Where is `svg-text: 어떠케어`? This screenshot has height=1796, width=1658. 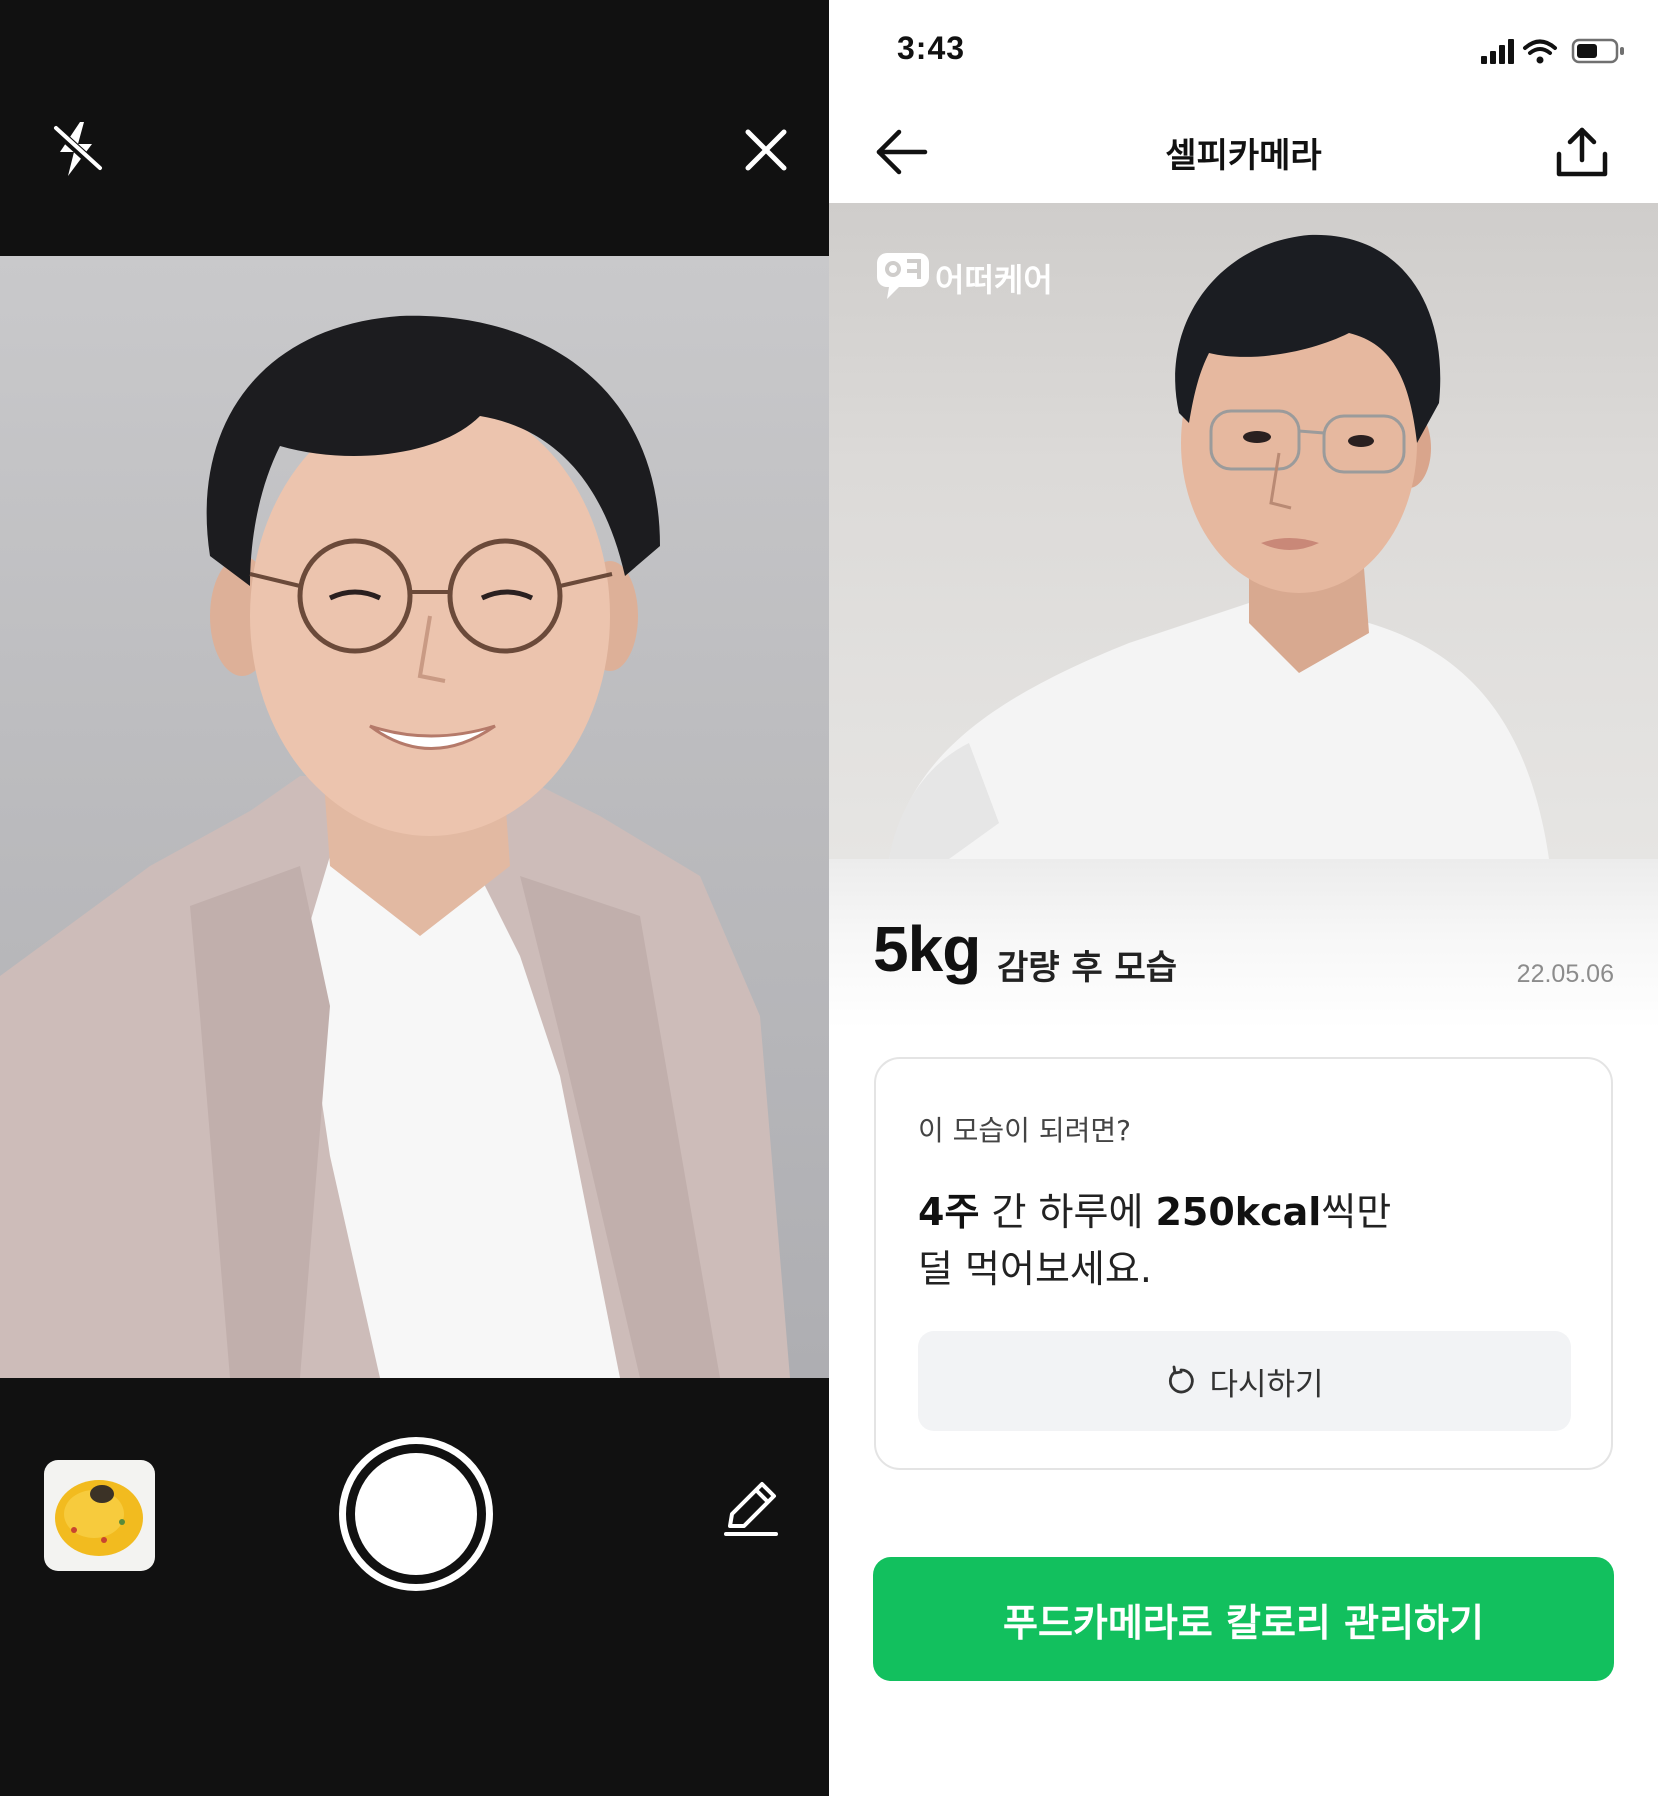
svg-text: 어떠케어 is located at coordinates (994, 280).